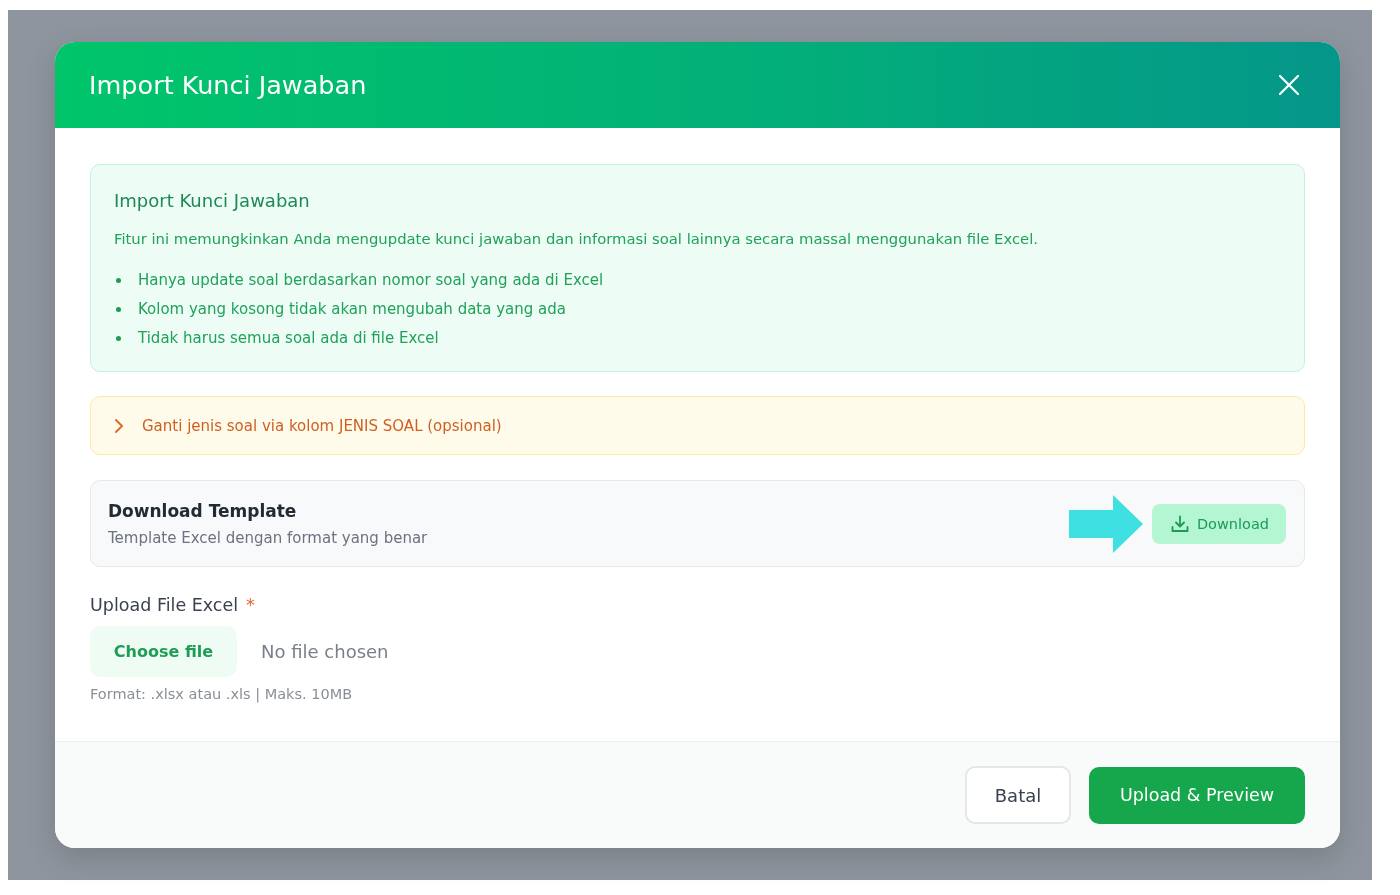 Image resolution: width=1400 pixels, height=895 pixels. I want to click on info-title: Import Kunci Jawaban, so click(212, 201).